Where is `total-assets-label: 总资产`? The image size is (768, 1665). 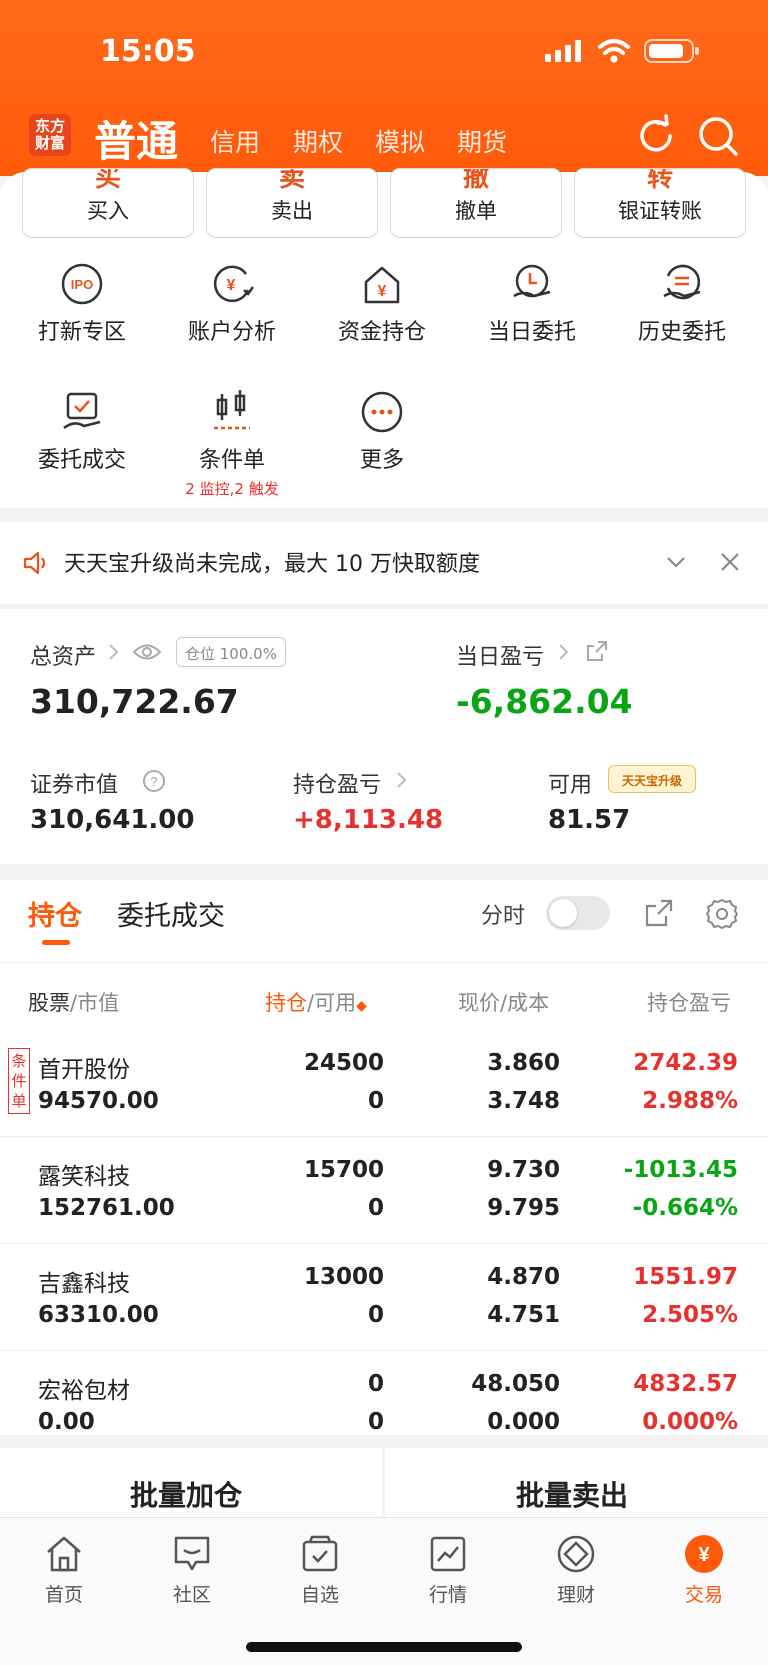
total-assets-label: 总资产 is located at coordinates (63, 655).